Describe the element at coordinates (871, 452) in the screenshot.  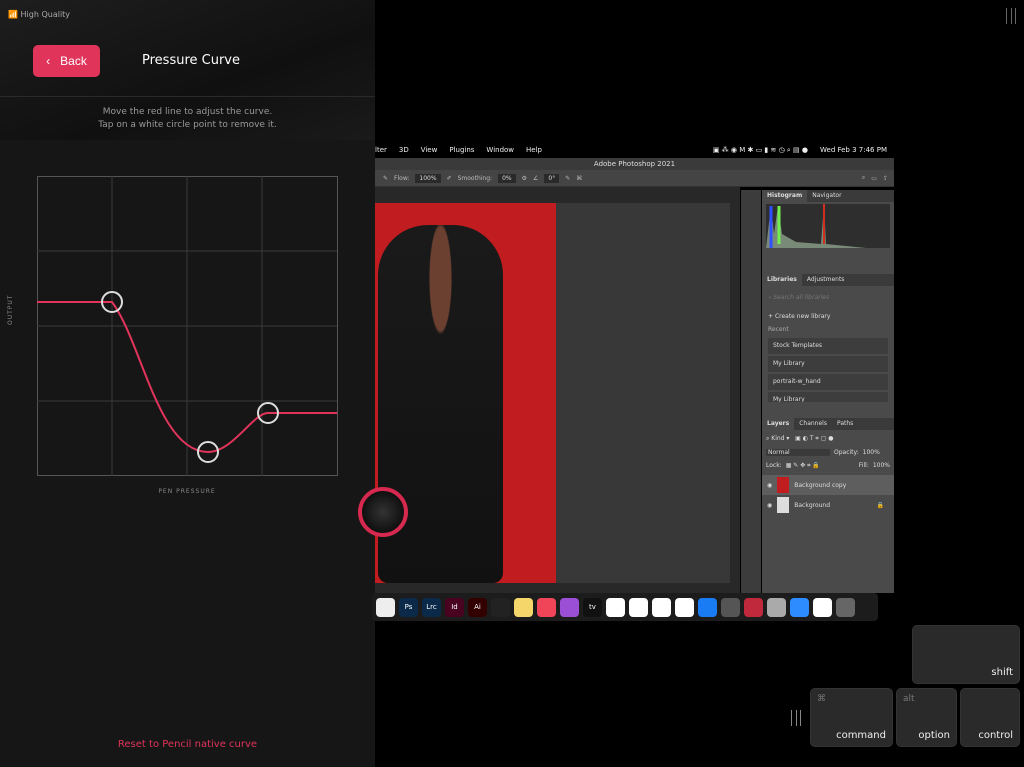
I see `opacity-field: 100%` at that location.